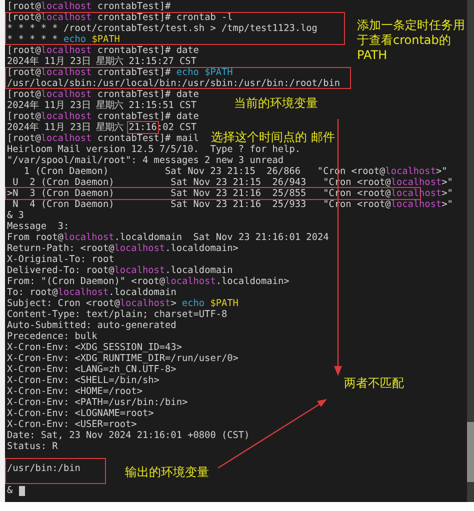 Image resolution: width=474 pixels, height=511 pixels. Describe the element at coordinates (174, 303) in the screenshot. I see `terminal-text: >` at that location.